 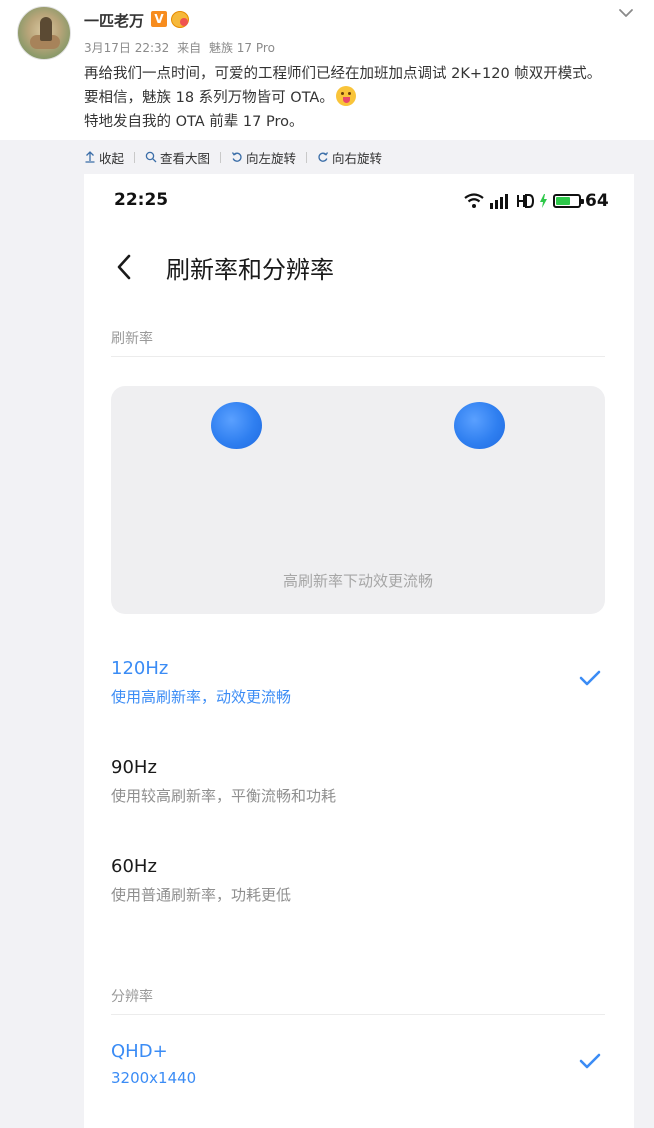 I want to click on view-large-button: 查看大图, so click(x=177, y=157).